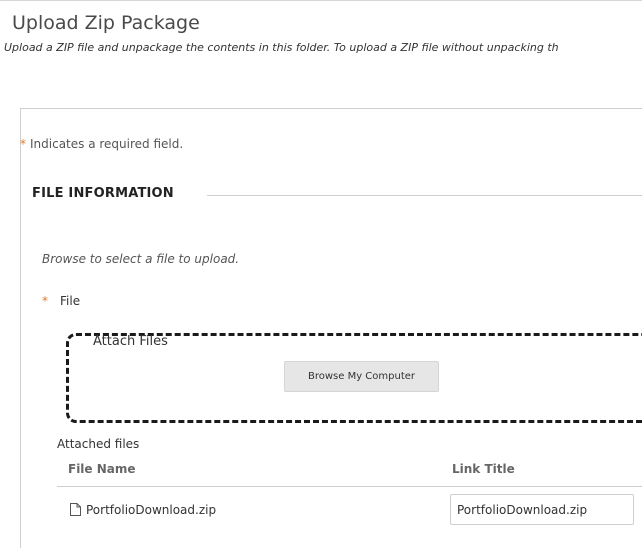 This screenshot has height=548, width=642. Describe the element at coordinates (70, 301) in the screenshot. I see `file-label-text: File` at that location.